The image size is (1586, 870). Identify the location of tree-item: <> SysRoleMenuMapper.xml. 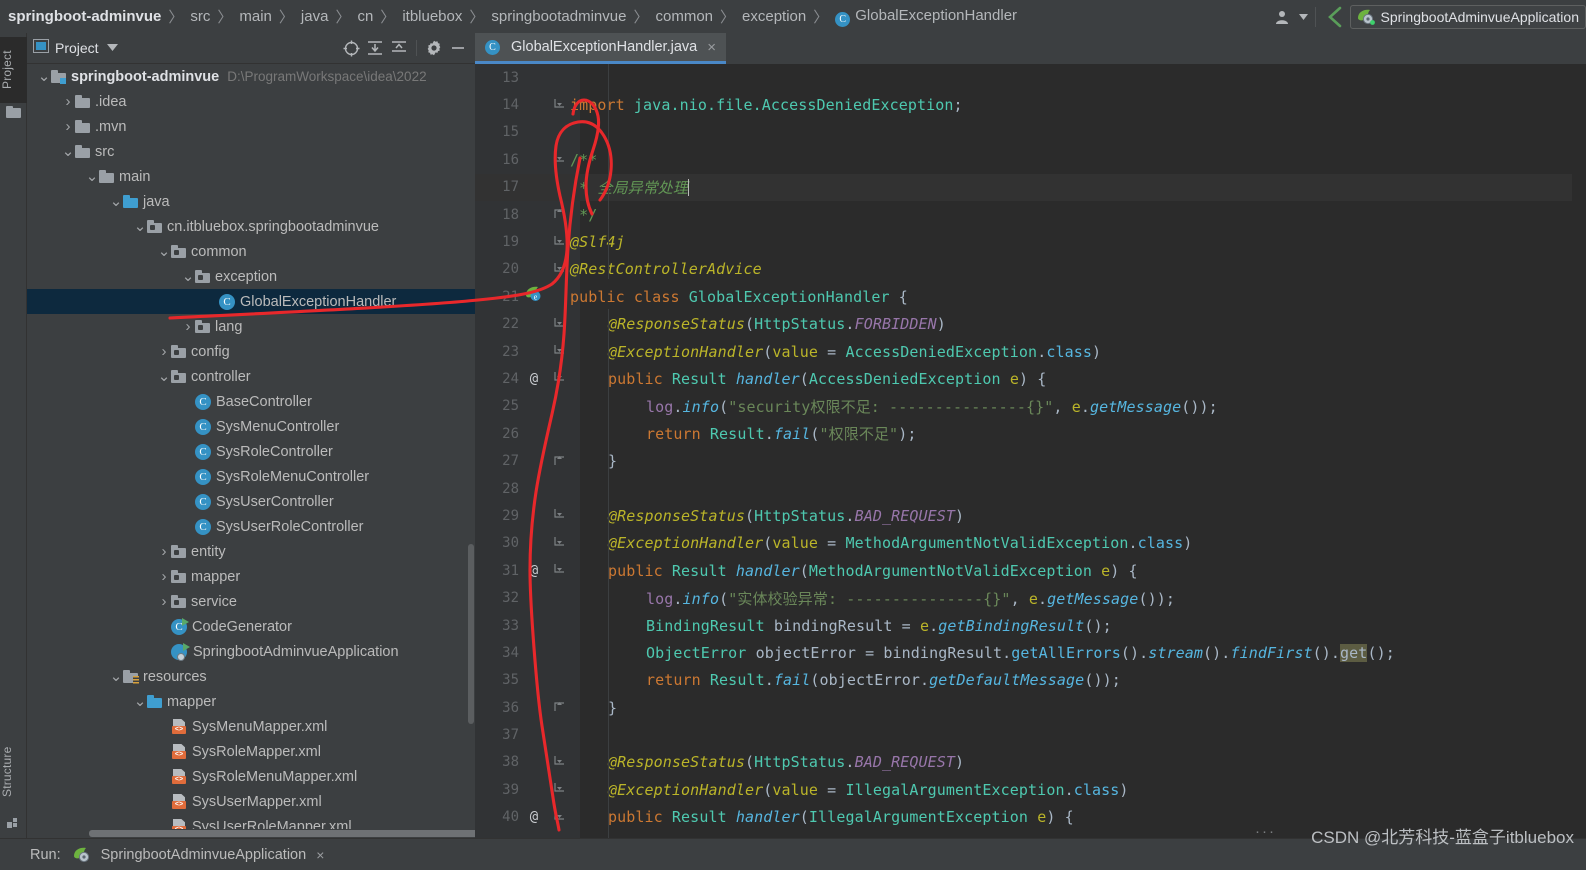
(251, 776).